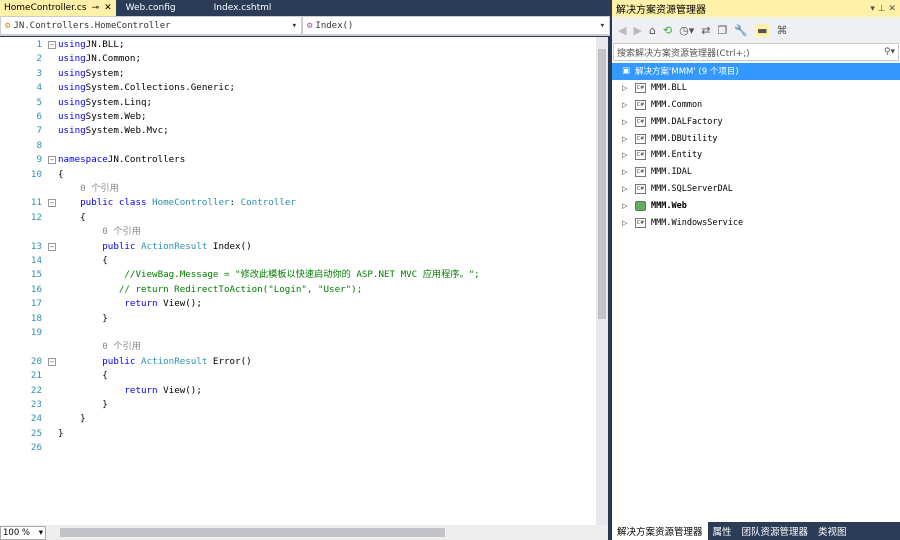  What do you see at coordinates (298, 434) in the screenshot?
I see `code-line: 25}` at bounding box center [298, 434].